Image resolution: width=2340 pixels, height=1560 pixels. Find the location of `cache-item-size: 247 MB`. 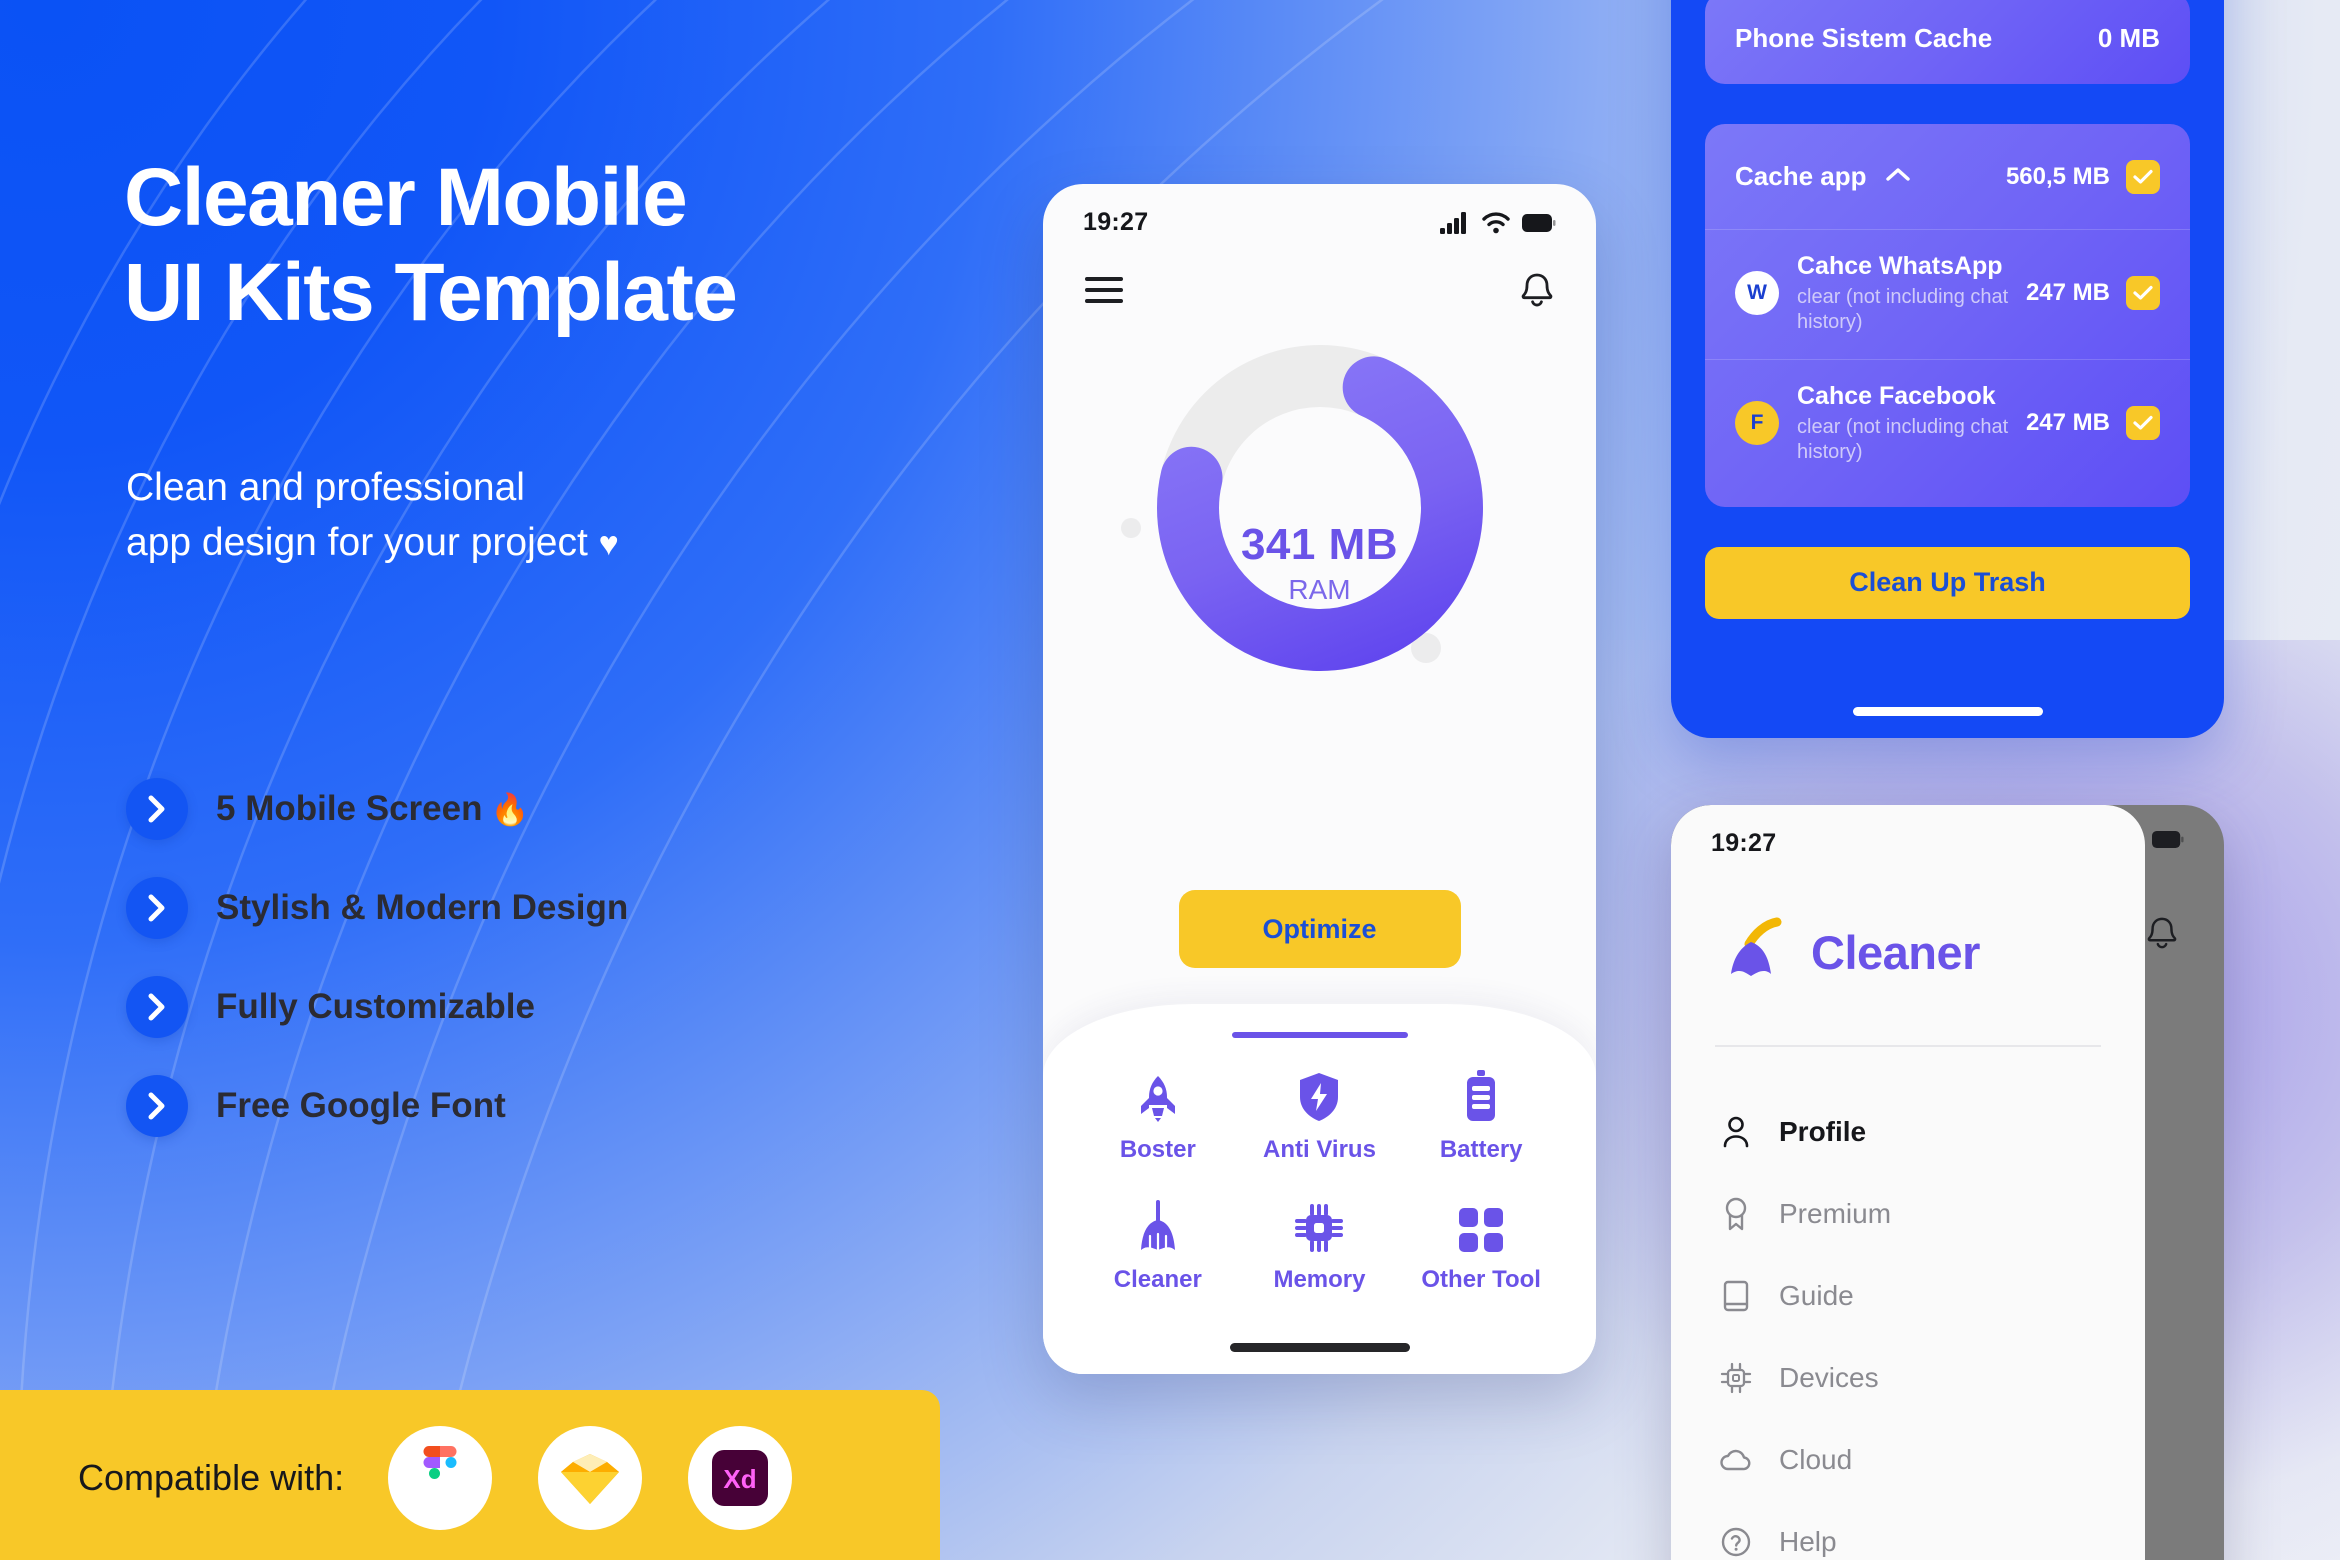

cache-item-size: 247 MB is located at coordinates (2067, 423).